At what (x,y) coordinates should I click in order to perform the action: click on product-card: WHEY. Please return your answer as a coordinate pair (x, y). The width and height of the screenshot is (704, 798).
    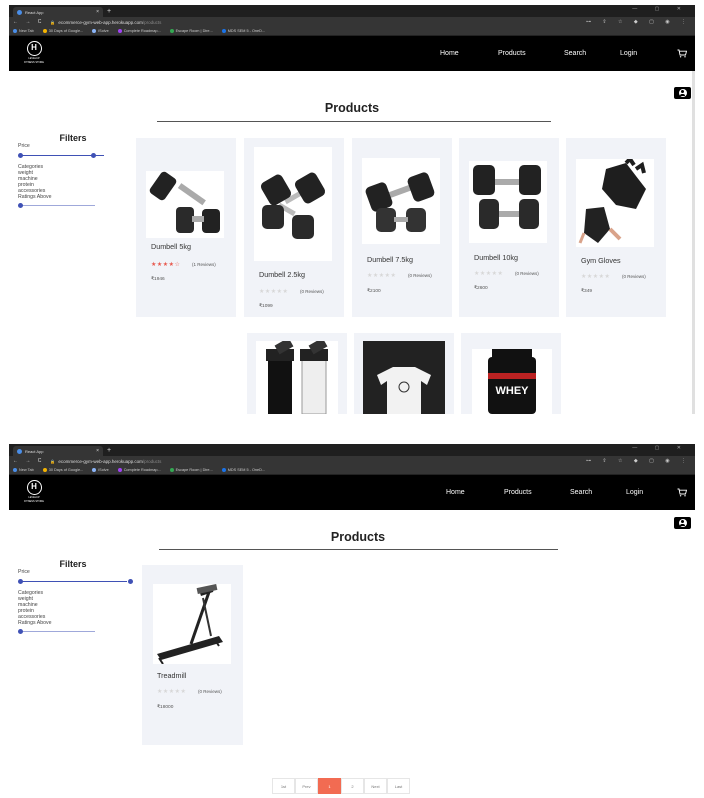
    Looking at the image, I should click on (511, 373).